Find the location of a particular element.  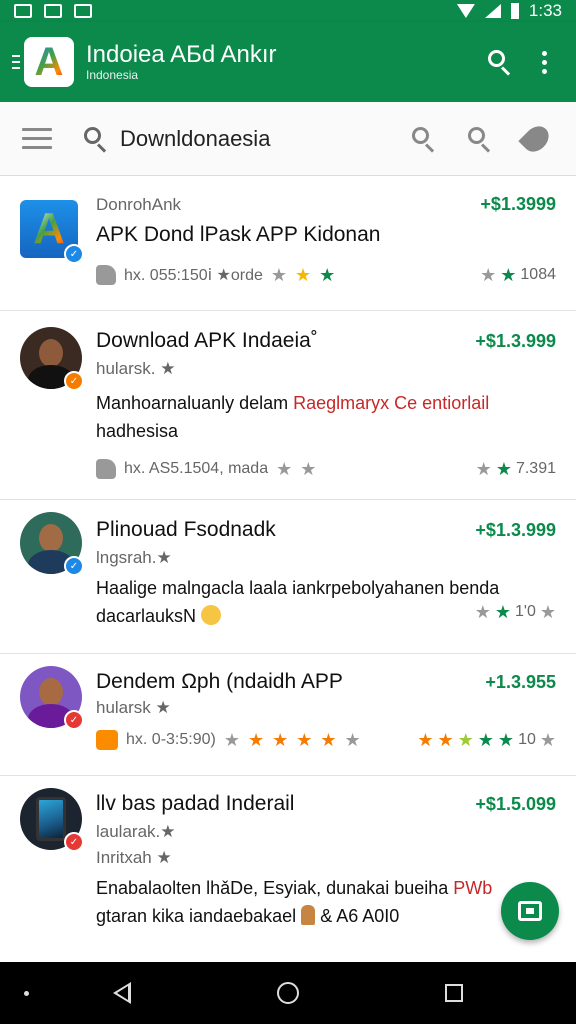

price: +$1.3999 is located at coordinates (518, 204).